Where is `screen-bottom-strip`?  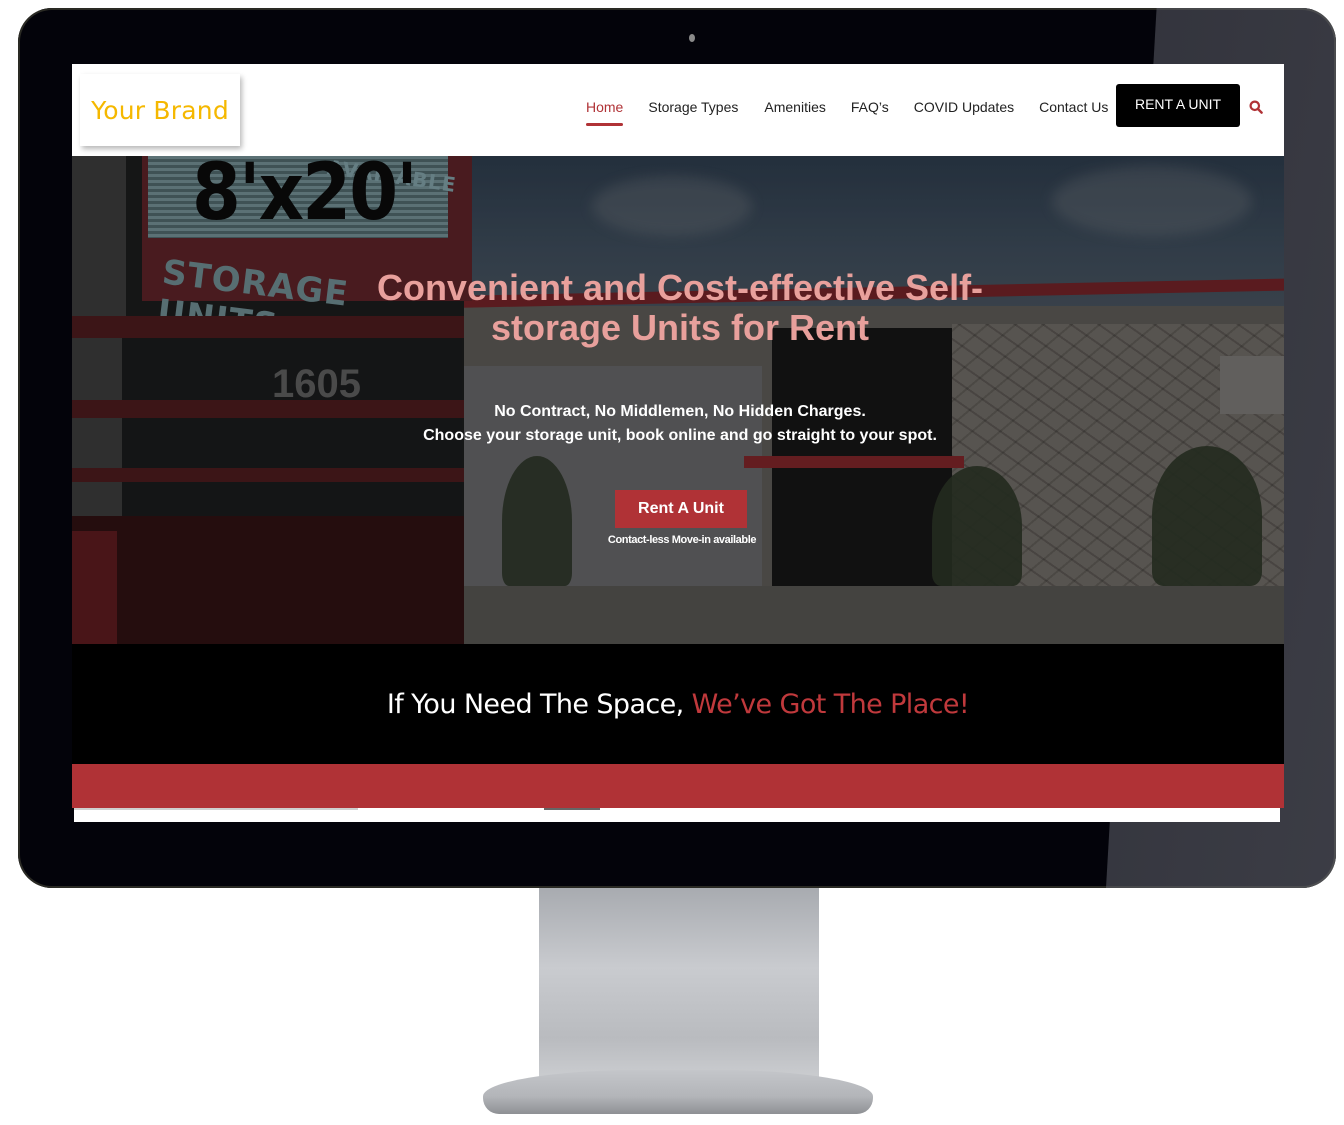
screen-bottom-strip is located at coordinates (677, 815).